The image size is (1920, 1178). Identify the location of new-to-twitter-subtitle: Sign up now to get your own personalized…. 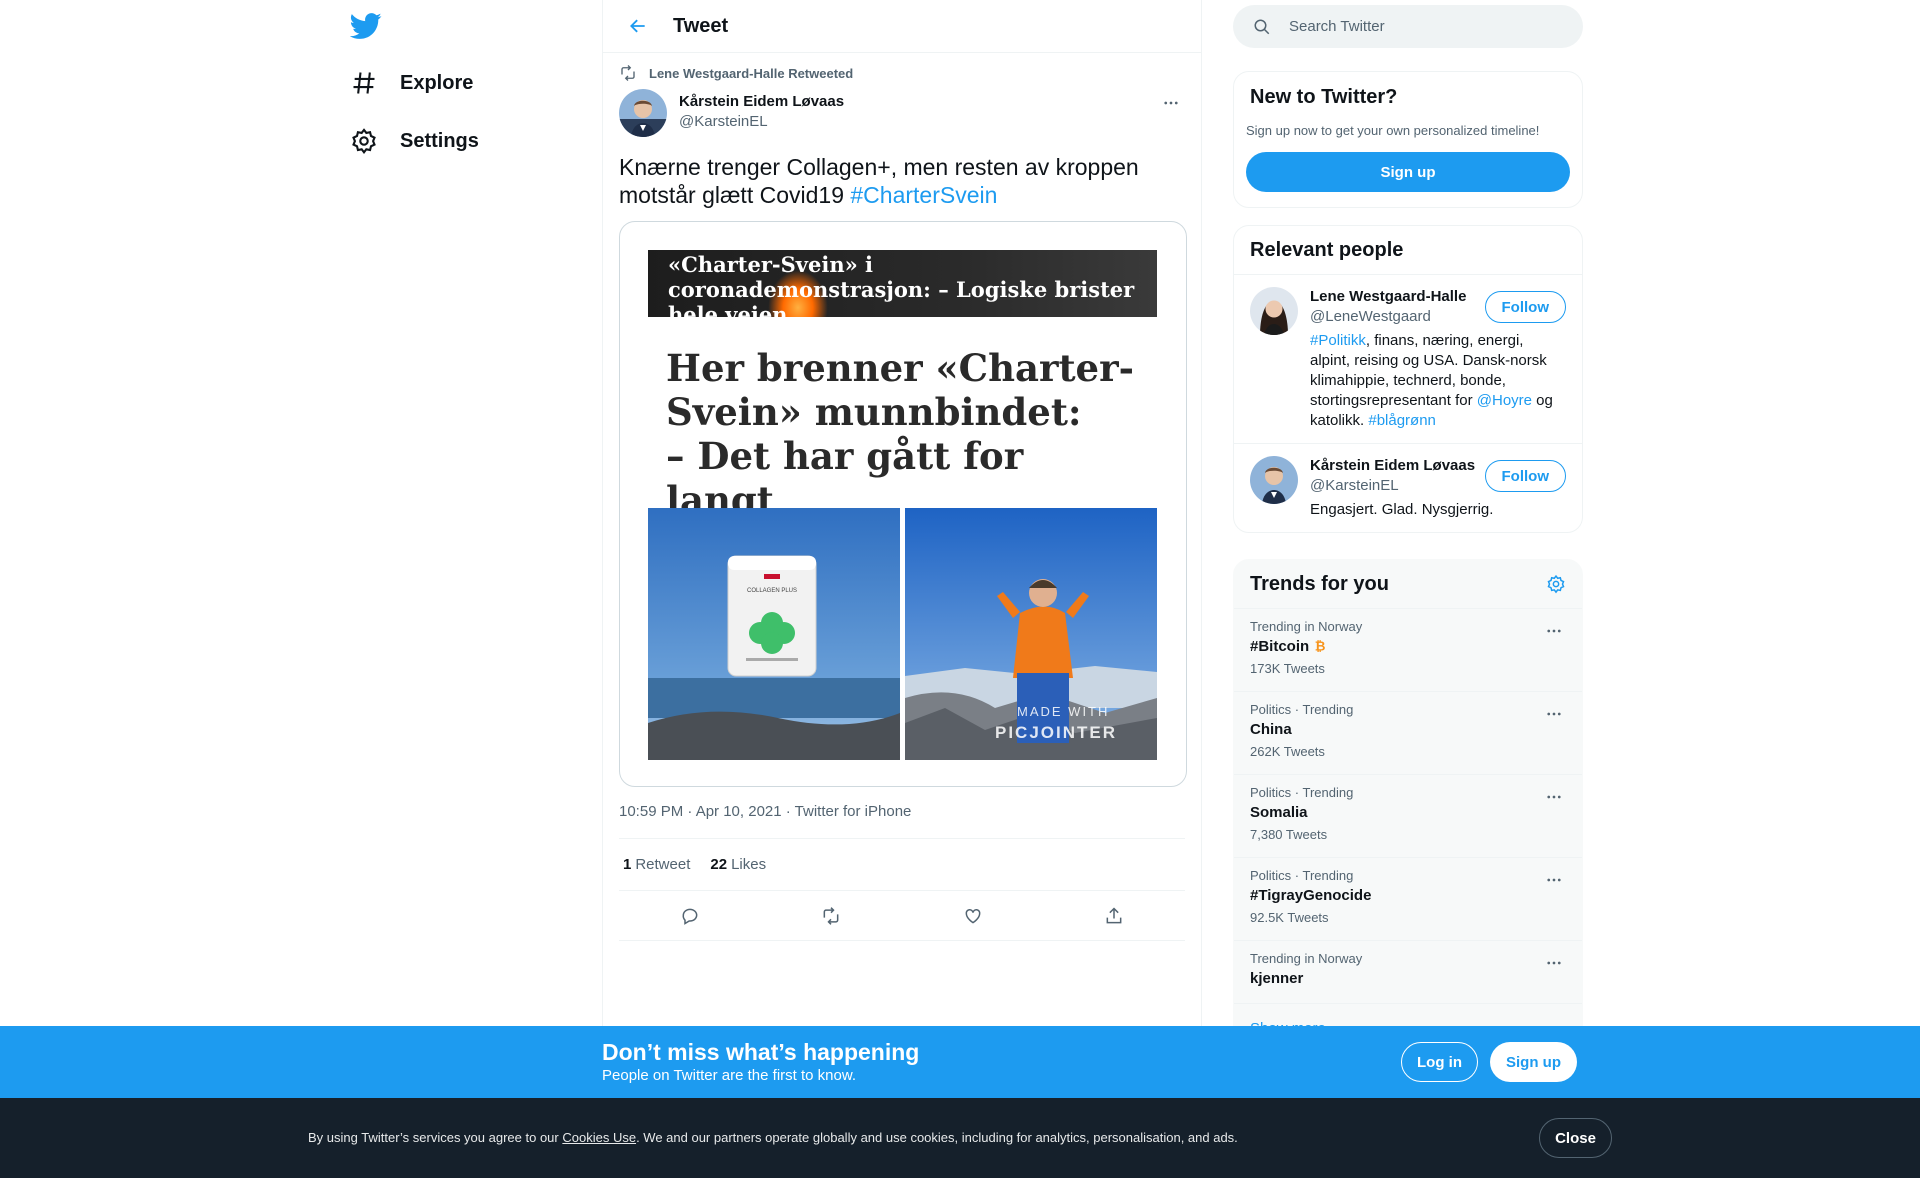
(1393, 130).